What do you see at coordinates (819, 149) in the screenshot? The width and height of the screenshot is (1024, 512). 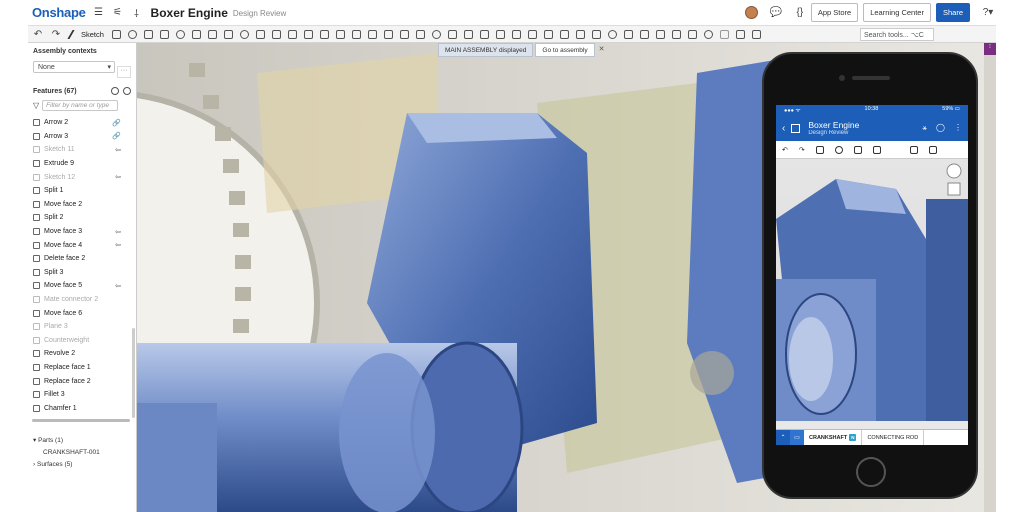 I see `sketch-icon` at bounding box center [819, 149].